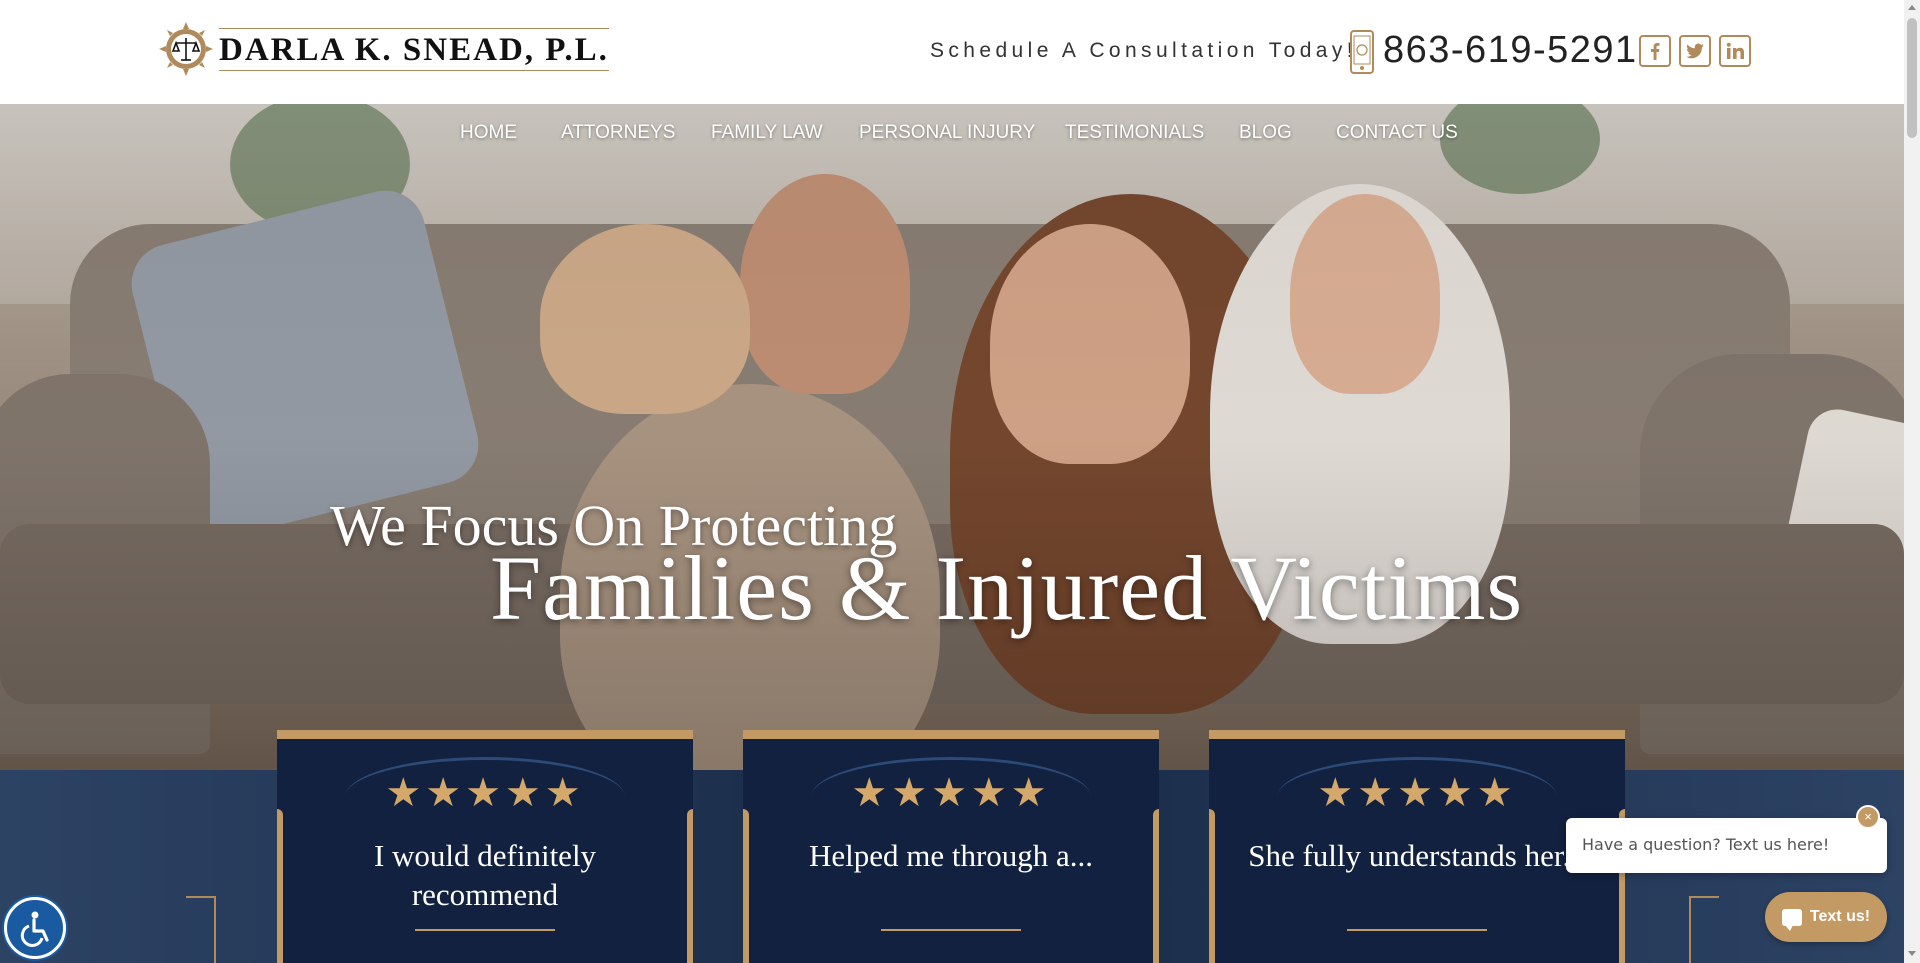 The height and width of the screenshot is (963, 1920). I want to click on twitter-icon, so click(1695, 51).